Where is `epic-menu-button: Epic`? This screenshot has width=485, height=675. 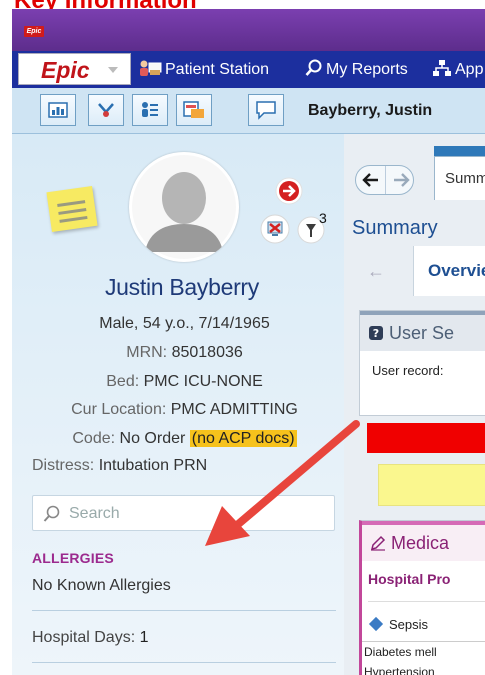
epic-menu-button: Epic is located at coordinates (74, 69).